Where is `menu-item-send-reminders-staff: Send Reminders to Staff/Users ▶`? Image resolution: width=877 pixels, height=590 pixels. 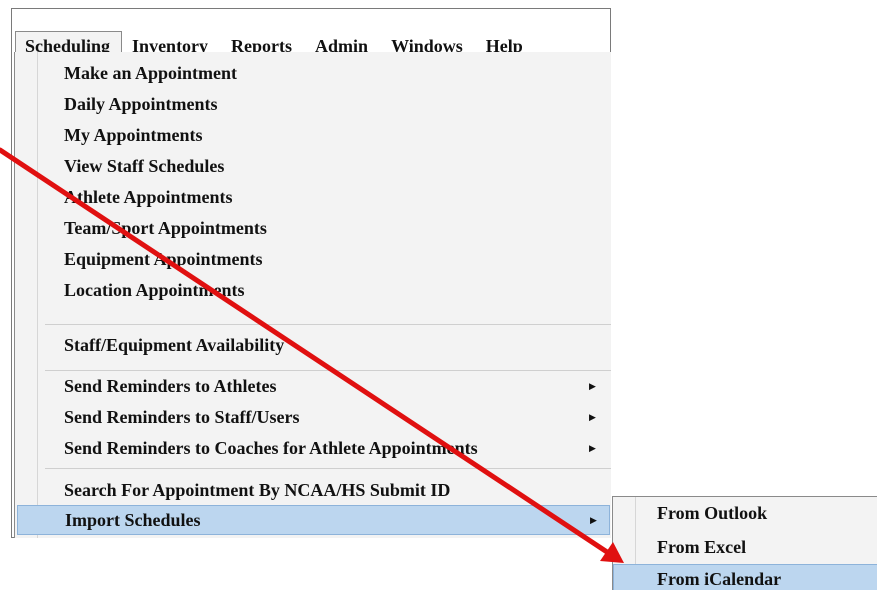
menu-item-send-reminders-staff: Send Reminders to Staff/Users ▶ is located at coordinates (310, 417).